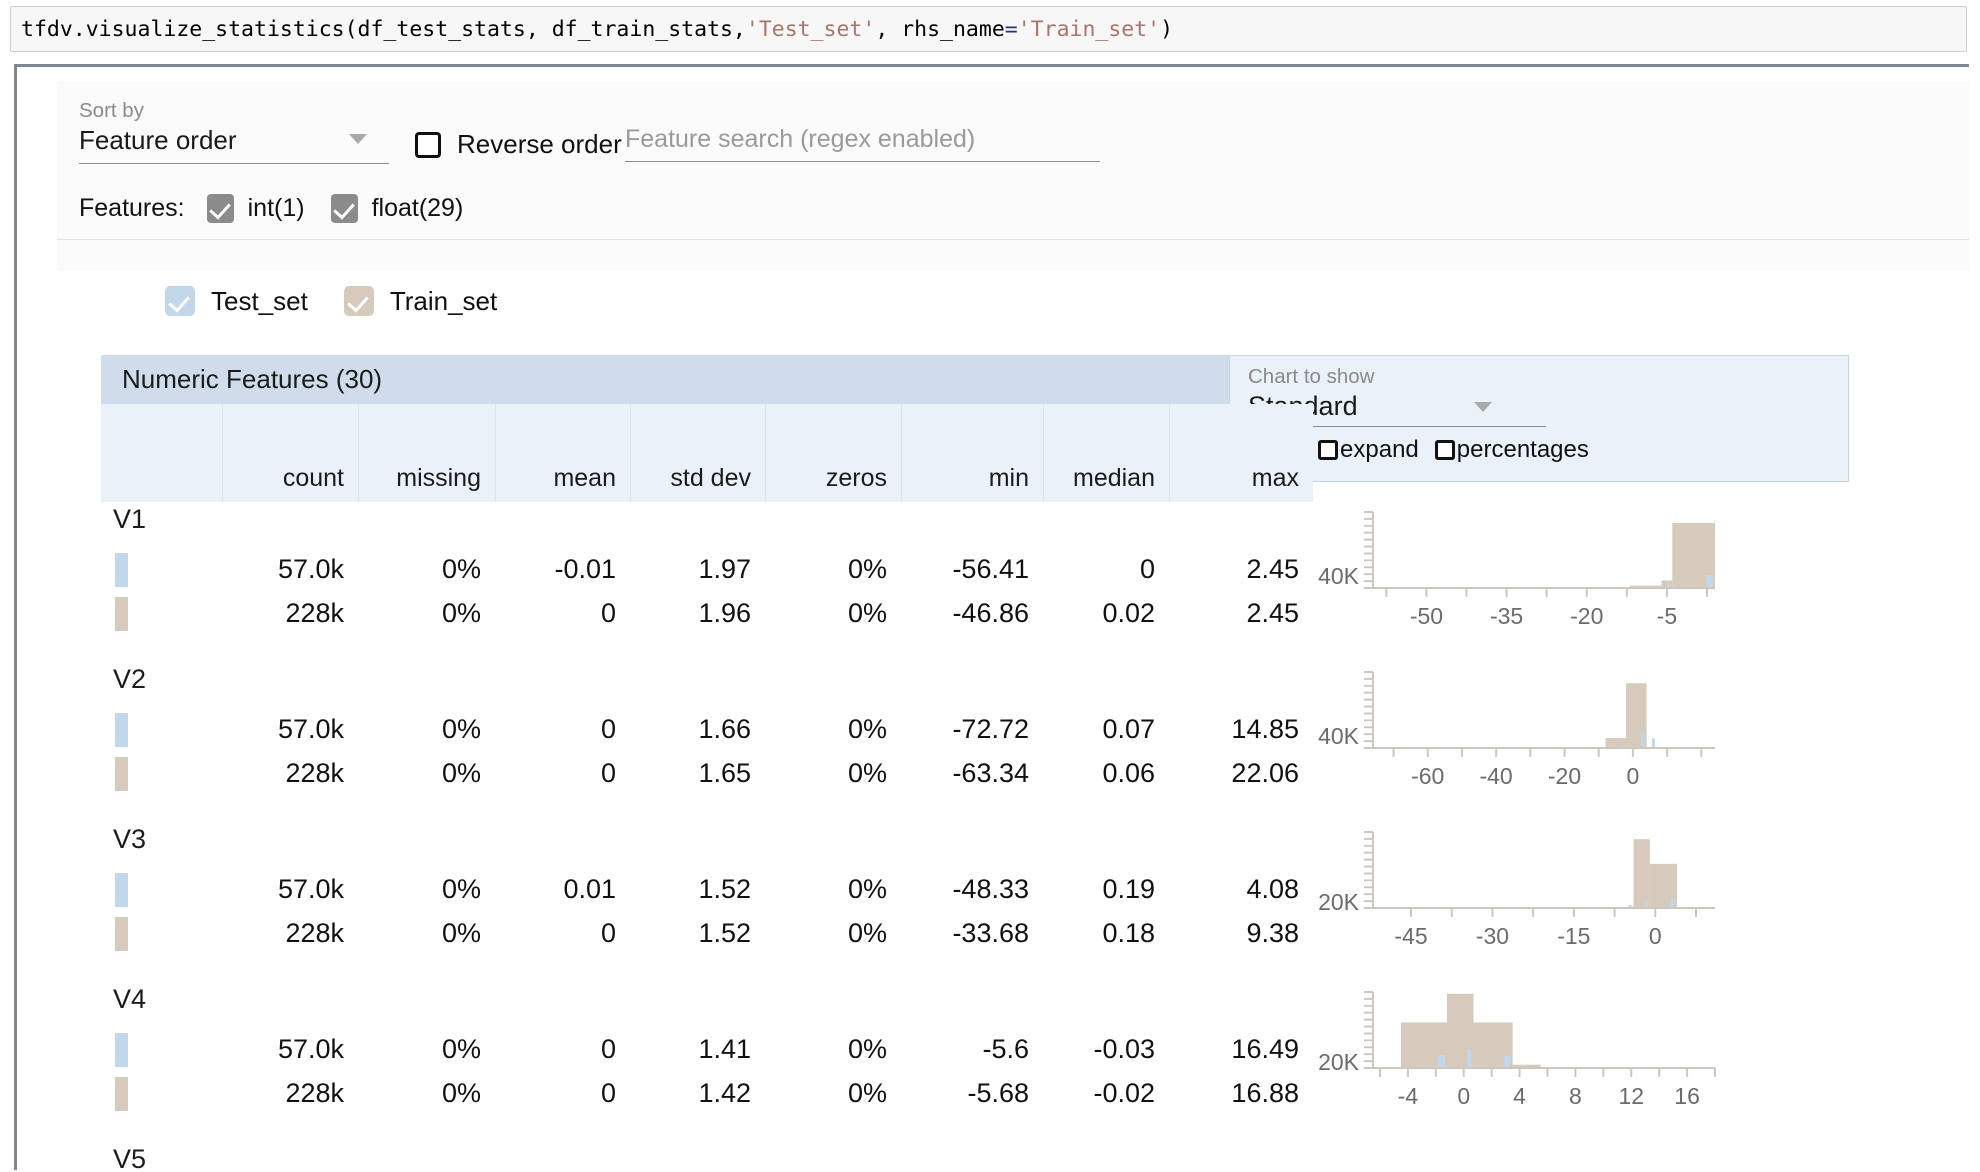  I want to click on x-axis-tick-label: -20, so click(1586, 616).